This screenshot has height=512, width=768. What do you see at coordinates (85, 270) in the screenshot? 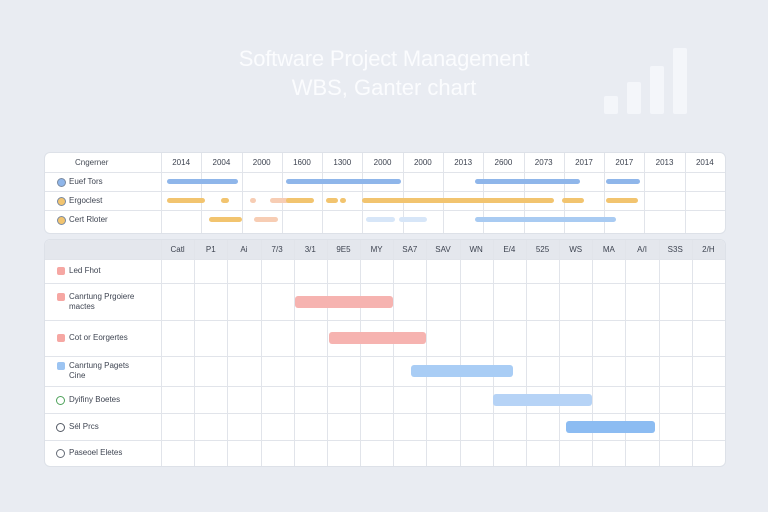
I see `row-label: Led Fhot` at bounding box center [85, 270].